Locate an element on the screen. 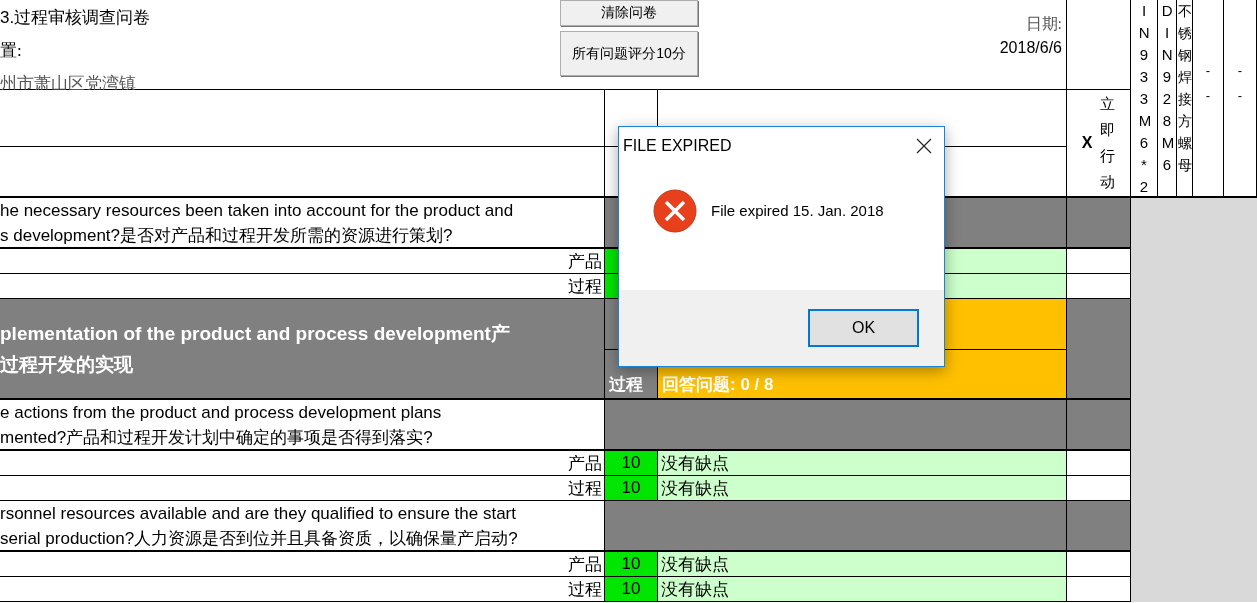  error-icon is located at coordinates (675, 210).